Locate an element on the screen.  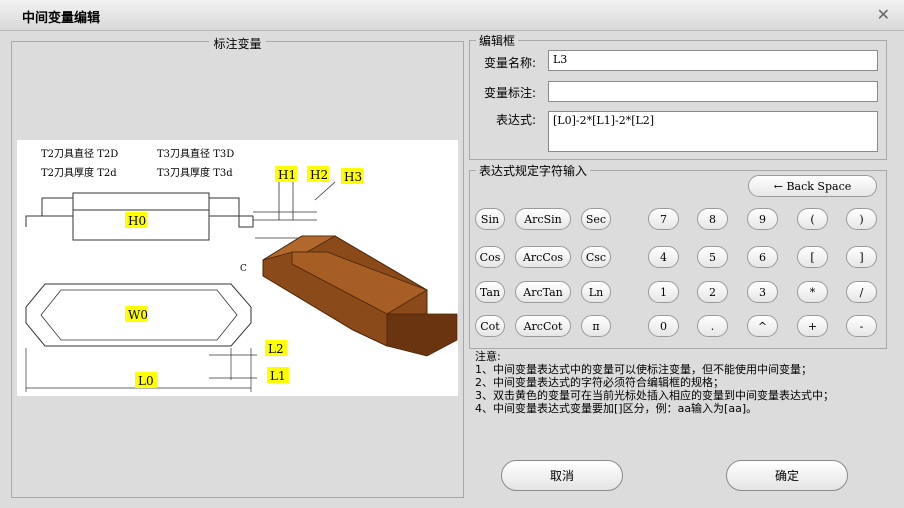
svg-text: L0 is located at coordinates (146, 381).